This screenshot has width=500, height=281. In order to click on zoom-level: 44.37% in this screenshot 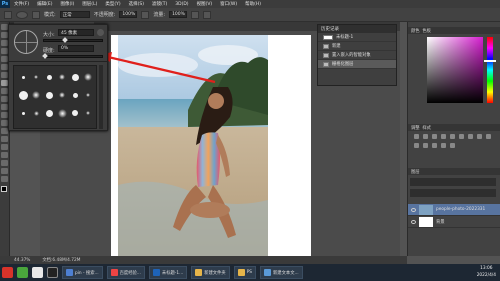, I will do `click(22, 260)`.